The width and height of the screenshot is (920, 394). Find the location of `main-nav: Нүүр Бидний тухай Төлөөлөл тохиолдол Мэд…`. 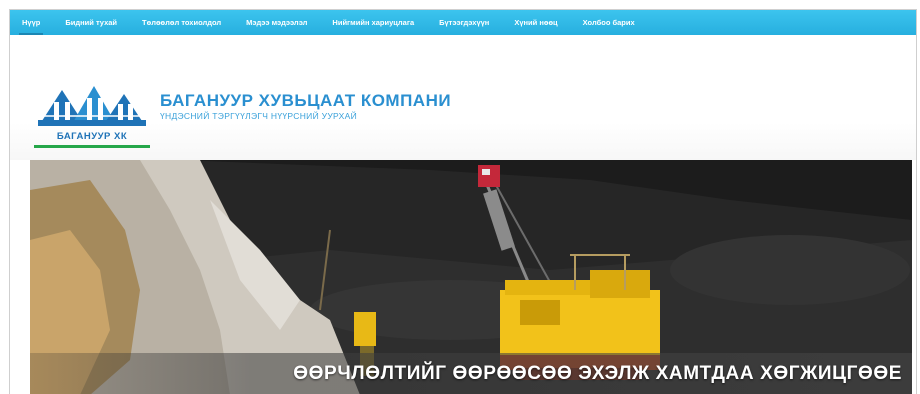

main-nav: Нүүр Бидний тухай Төлөөлөл тохиолдол Мэд… is located at coordinates (463, 23).